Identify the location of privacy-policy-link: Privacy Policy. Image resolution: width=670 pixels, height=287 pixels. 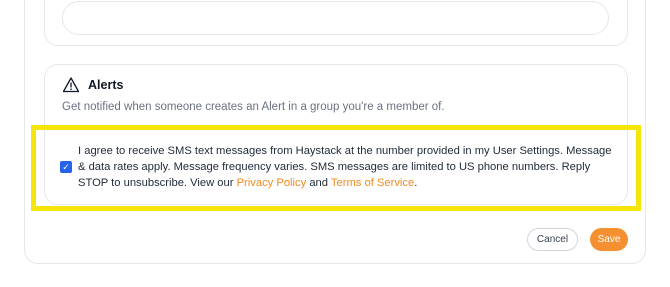
(272, 183).